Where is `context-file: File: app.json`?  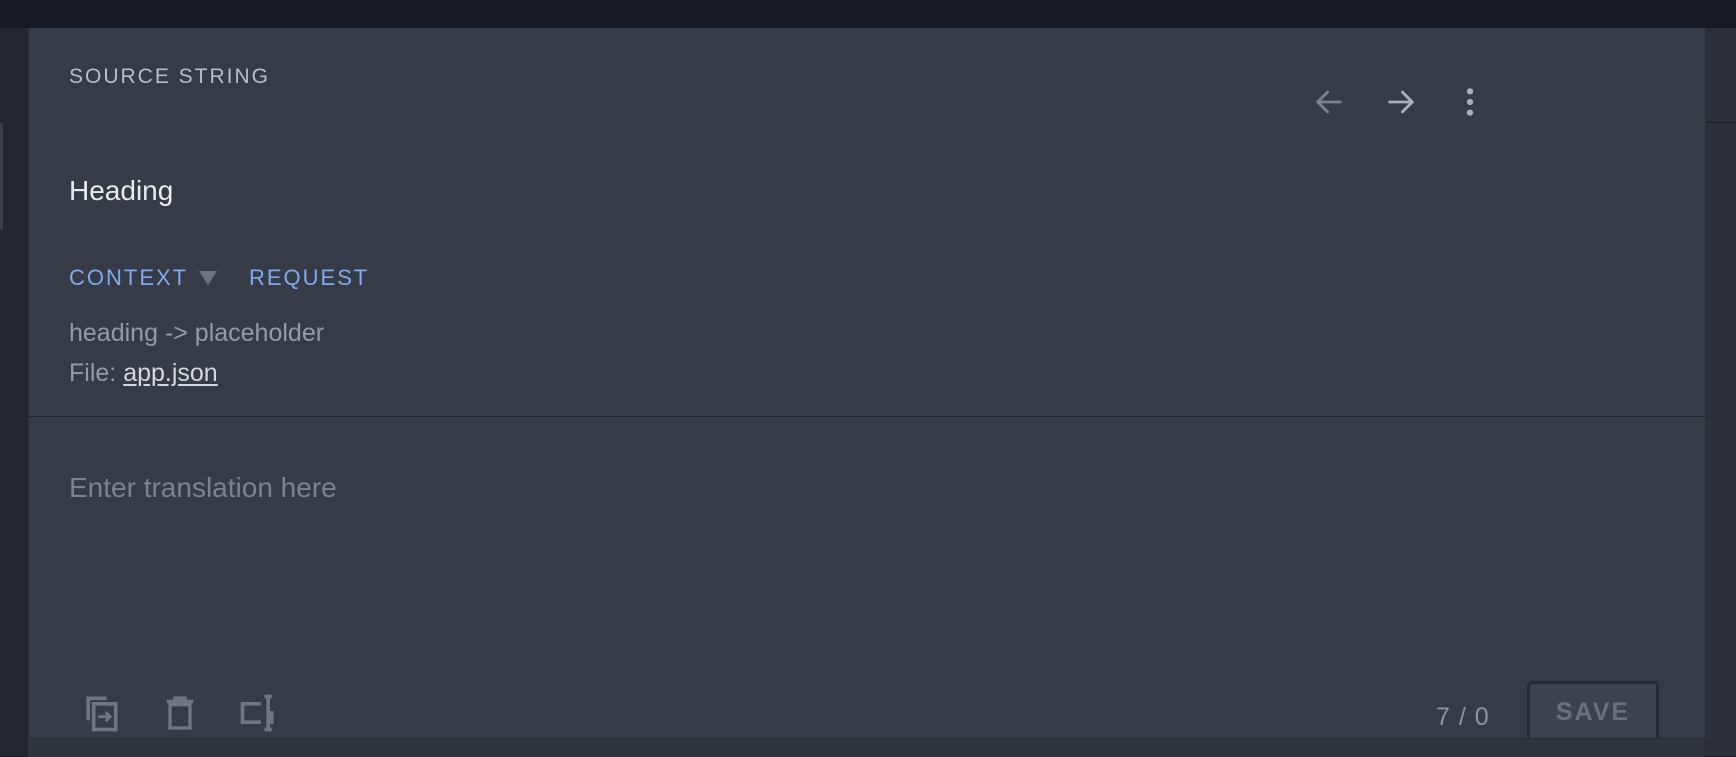 context-file: File: app.json is located at coordinates (143, 373).